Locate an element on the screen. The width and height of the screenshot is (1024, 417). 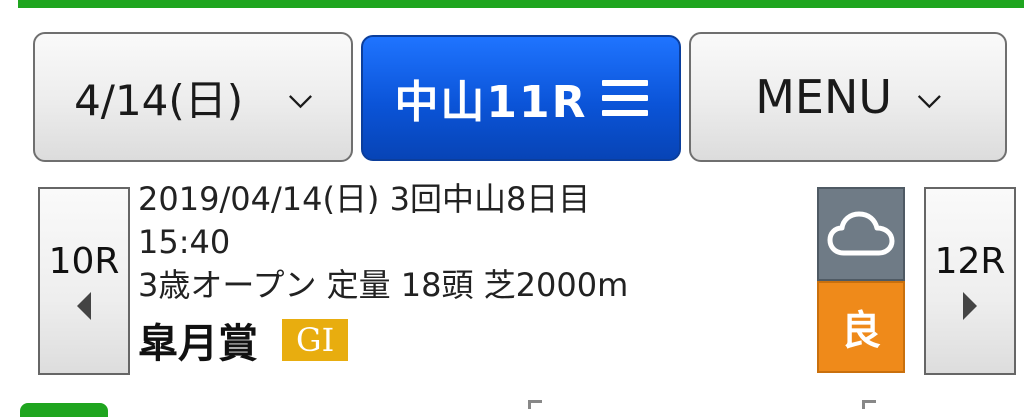
date-select-button: 4/14(日) ⌵ is located at coordinates (193, 97).